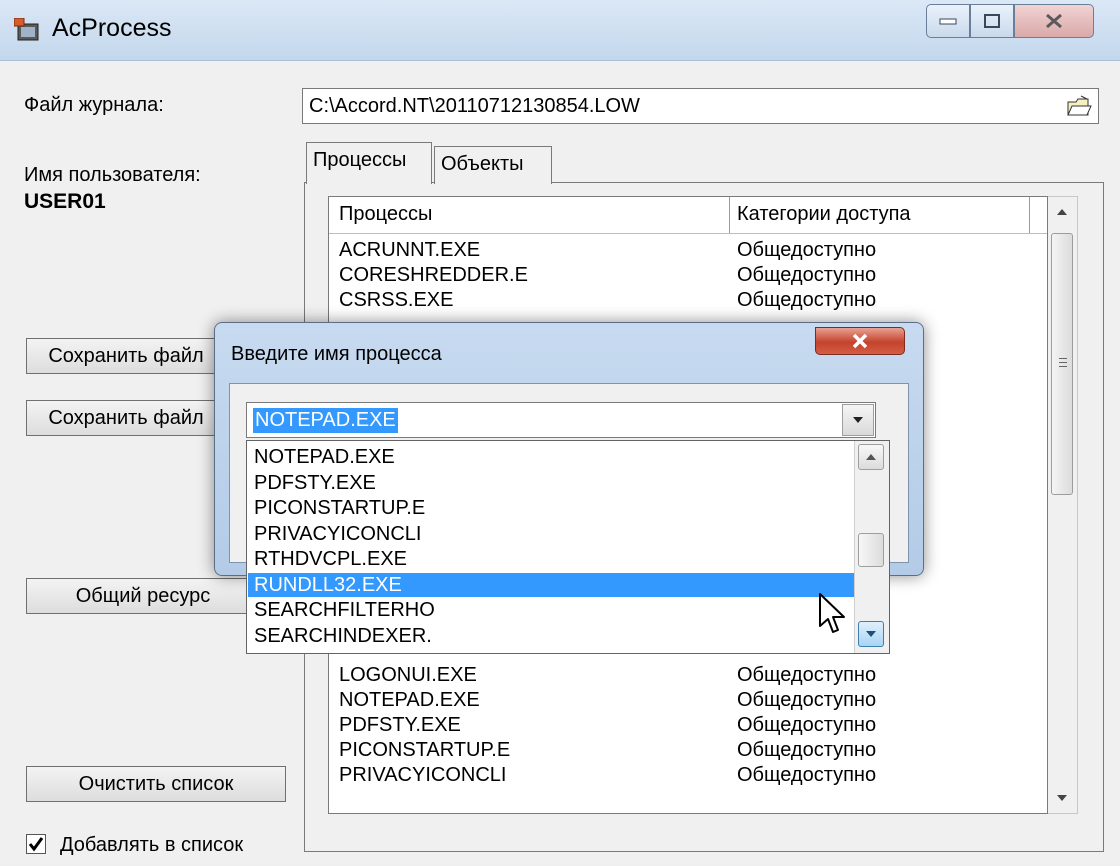 The image size is (1120, 866). I want to click on maximize-icon, so click(992, 21).